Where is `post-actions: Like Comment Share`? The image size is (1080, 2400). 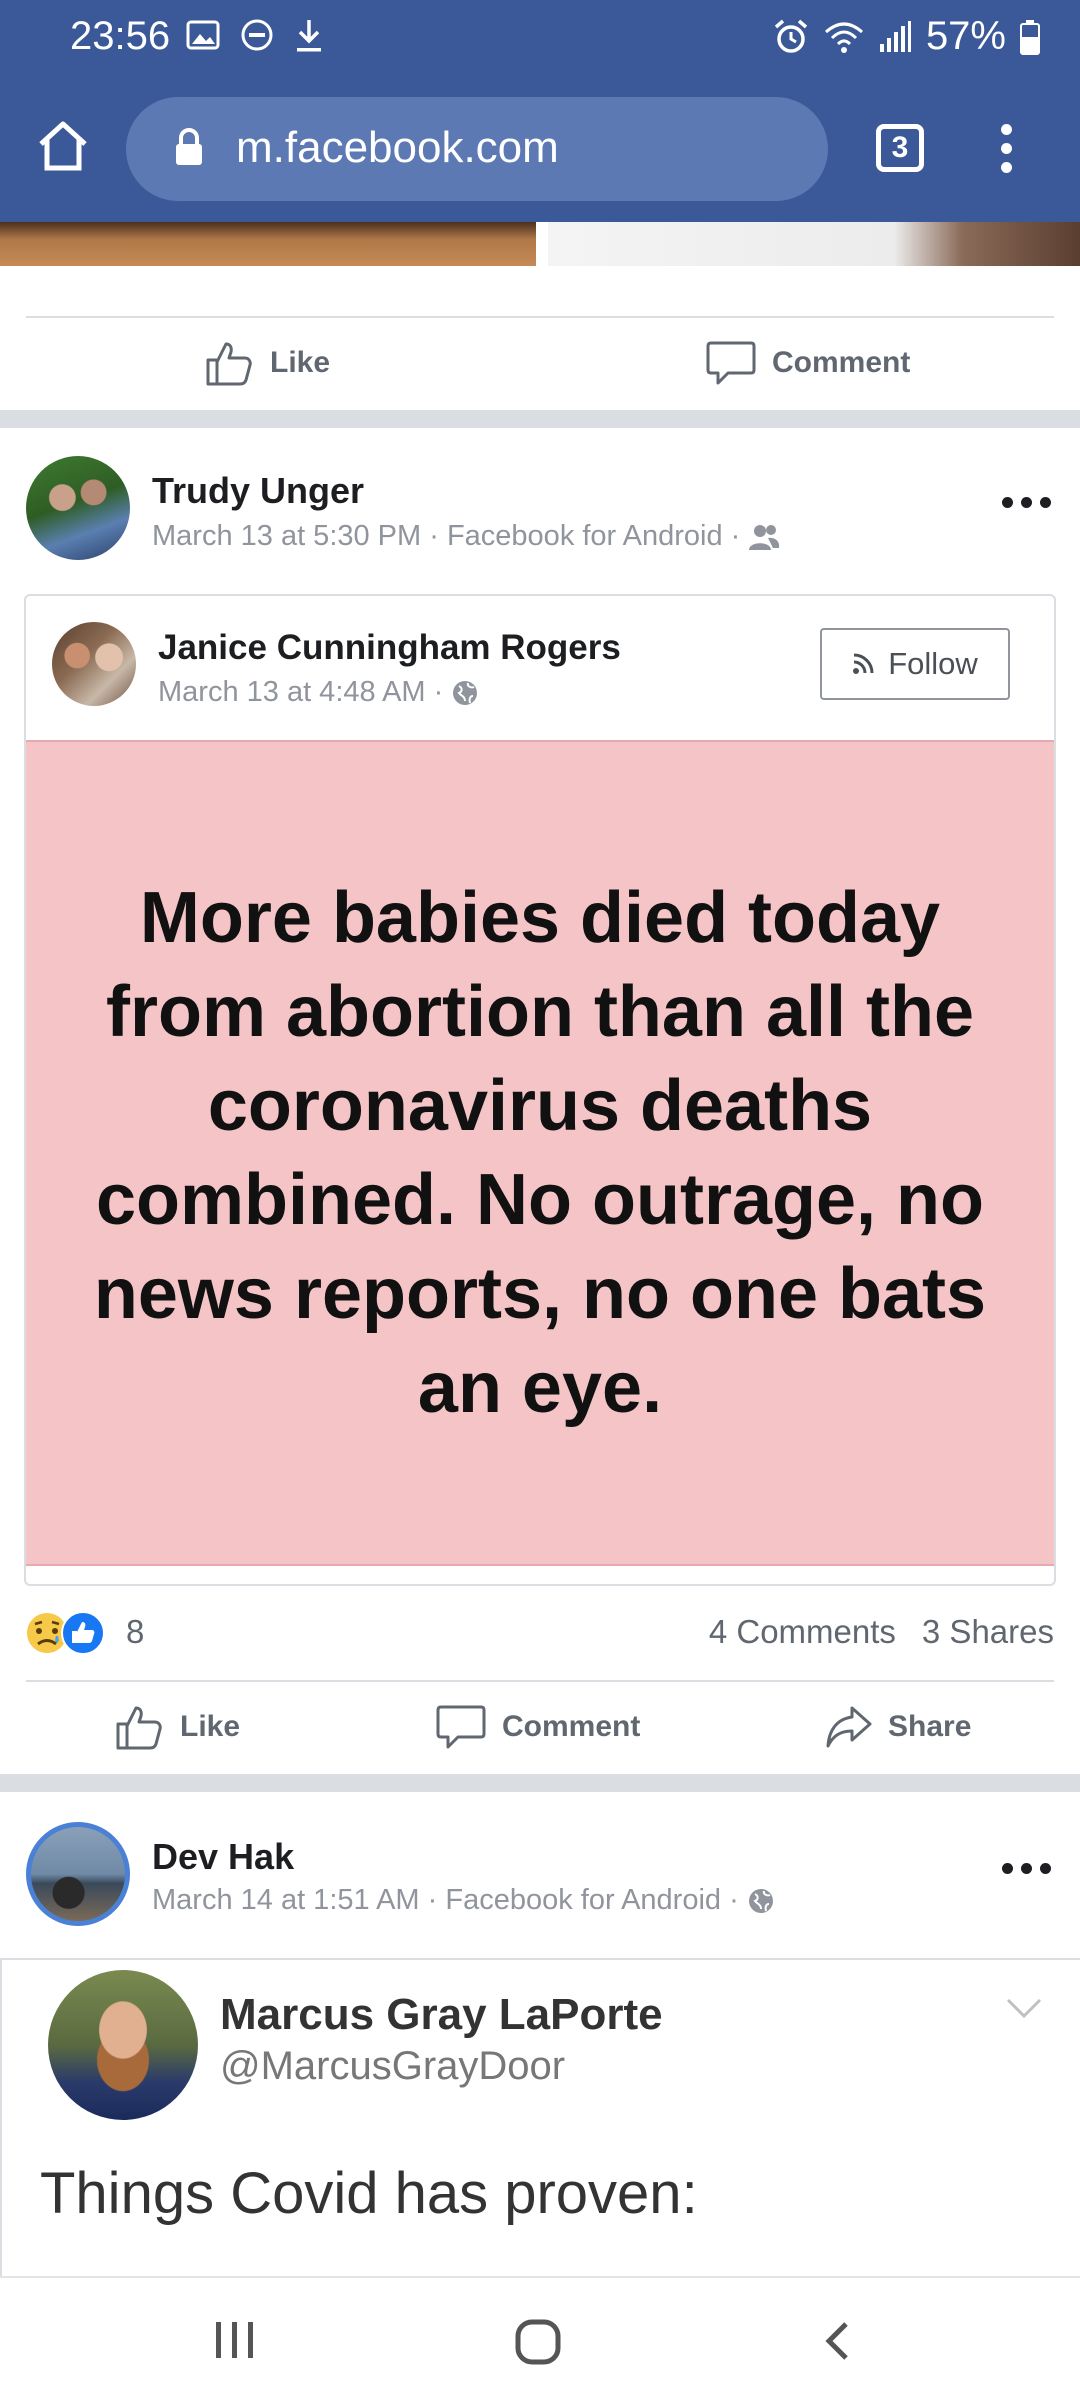 post-actions: Like Comment Share is located at coordinates (540, 1727).